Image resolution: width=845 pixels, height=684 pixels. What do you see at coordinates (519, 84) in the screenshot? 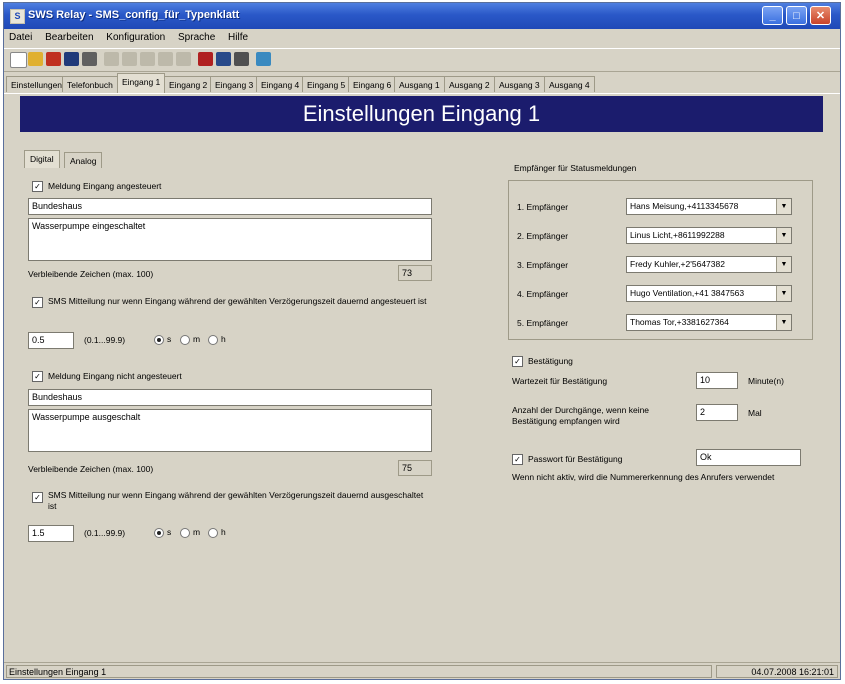
I see `tab-ausgang-3: Ausgang 3` at bounding box center [519, 84].